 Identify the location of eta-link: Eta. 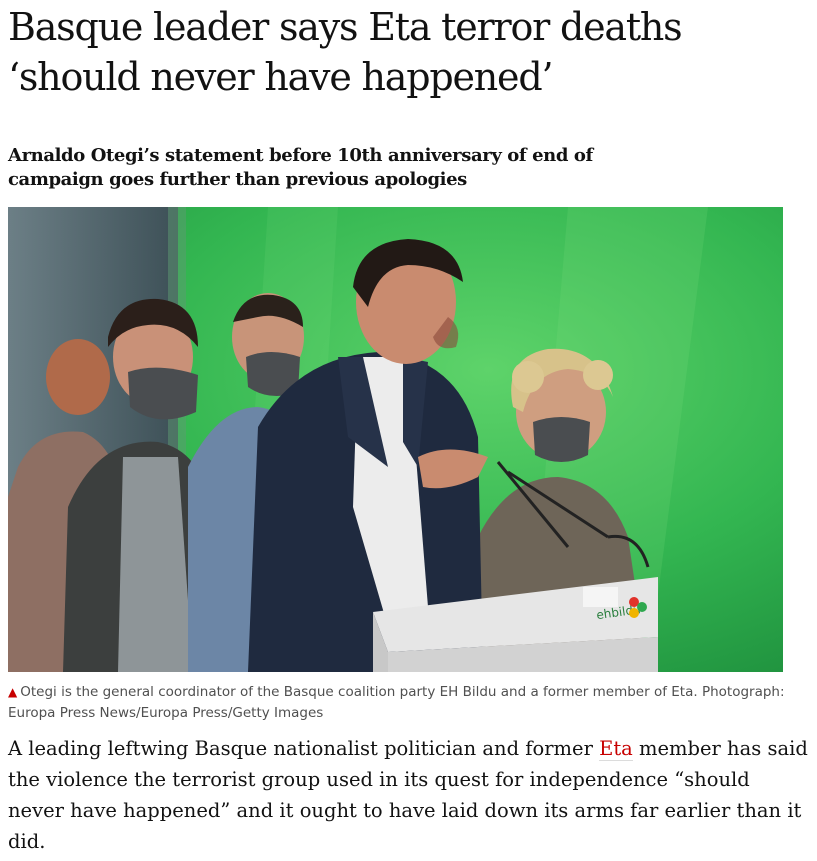
(616, 749).